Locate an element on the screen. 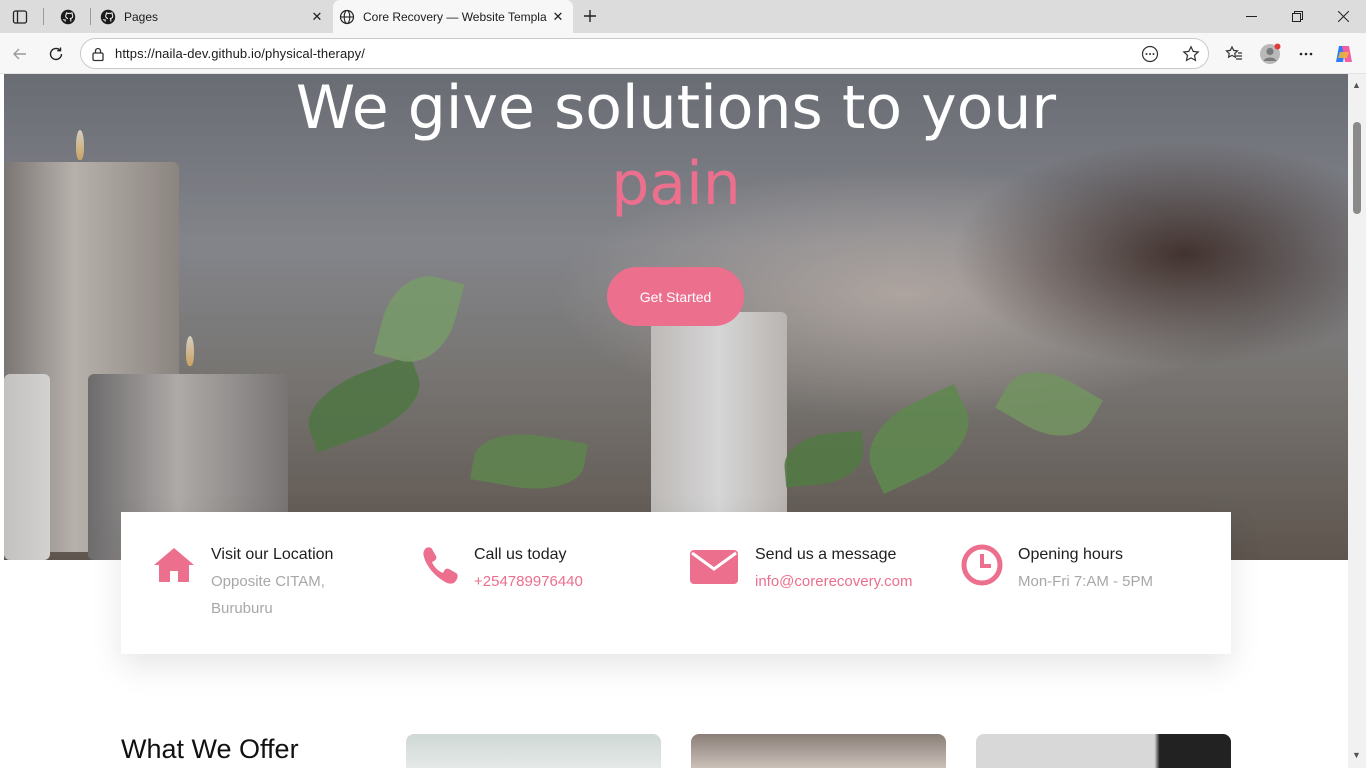 This screenshot has height=768, width=1366. lock-icon is located at coordinates (98, 54).